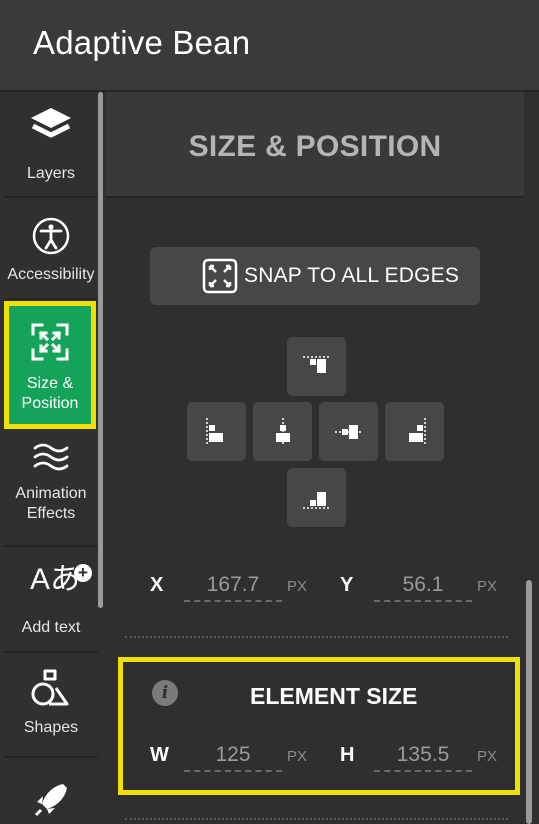 The image size is (539, 824). I want to click on height-unit: PX, so click(487, 756).